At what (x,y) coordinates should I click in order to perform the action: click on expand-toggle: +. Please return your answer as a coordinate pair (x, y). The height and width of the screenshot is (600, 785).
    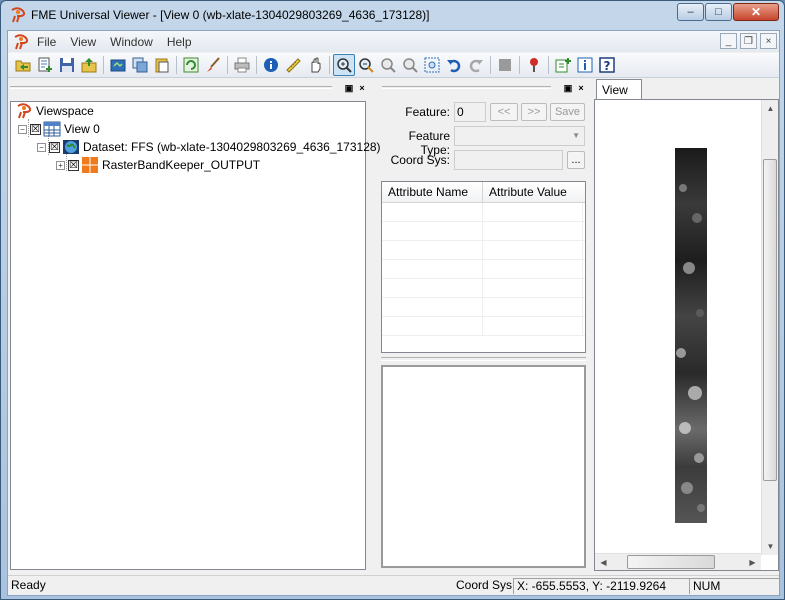
    Looking at the image, I should click on (60, 165).